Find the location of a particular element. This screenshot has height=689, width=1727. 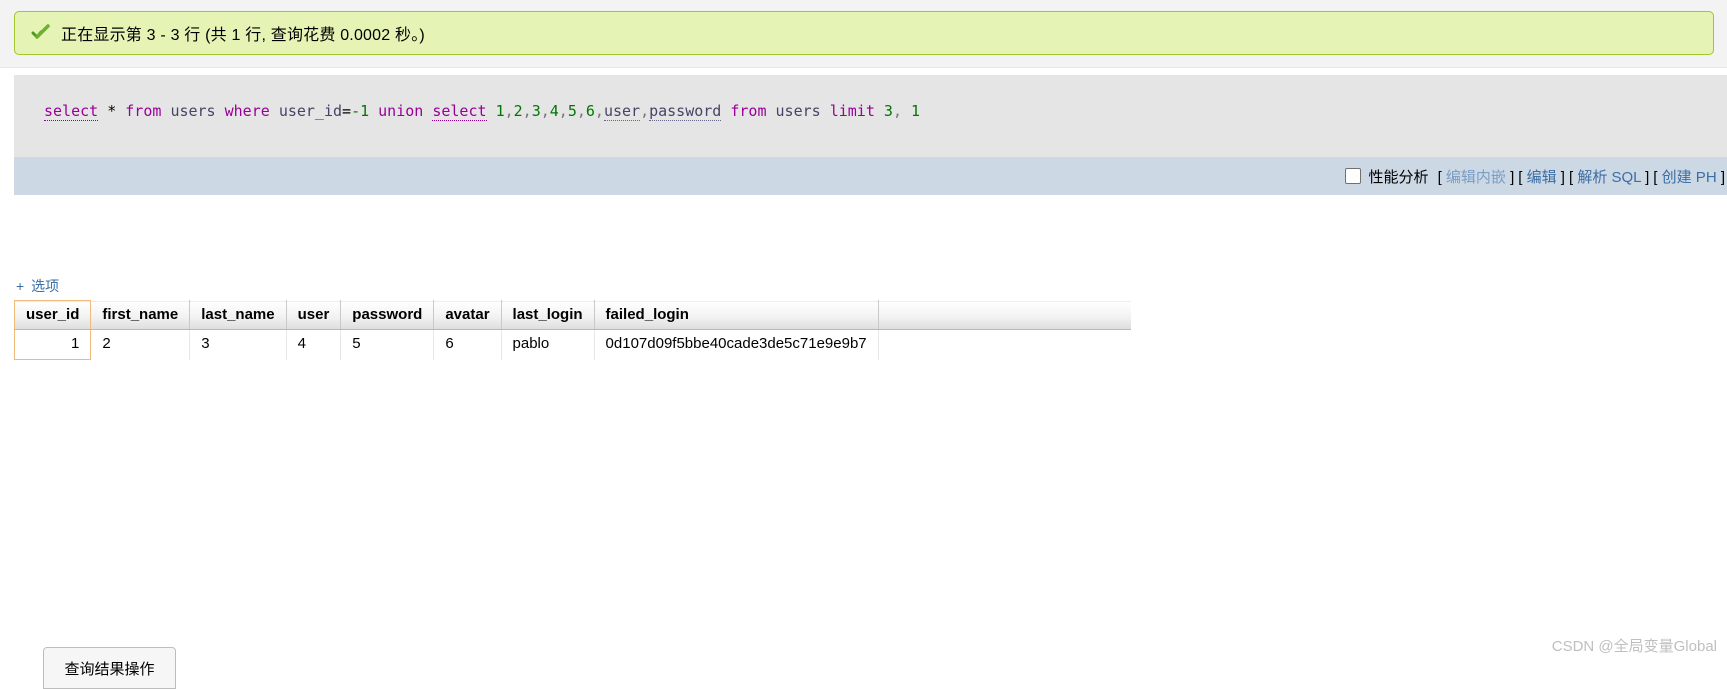

toolbar-link-group: [ 编辑内嵌 ] is located at coordinates (1476, 177).